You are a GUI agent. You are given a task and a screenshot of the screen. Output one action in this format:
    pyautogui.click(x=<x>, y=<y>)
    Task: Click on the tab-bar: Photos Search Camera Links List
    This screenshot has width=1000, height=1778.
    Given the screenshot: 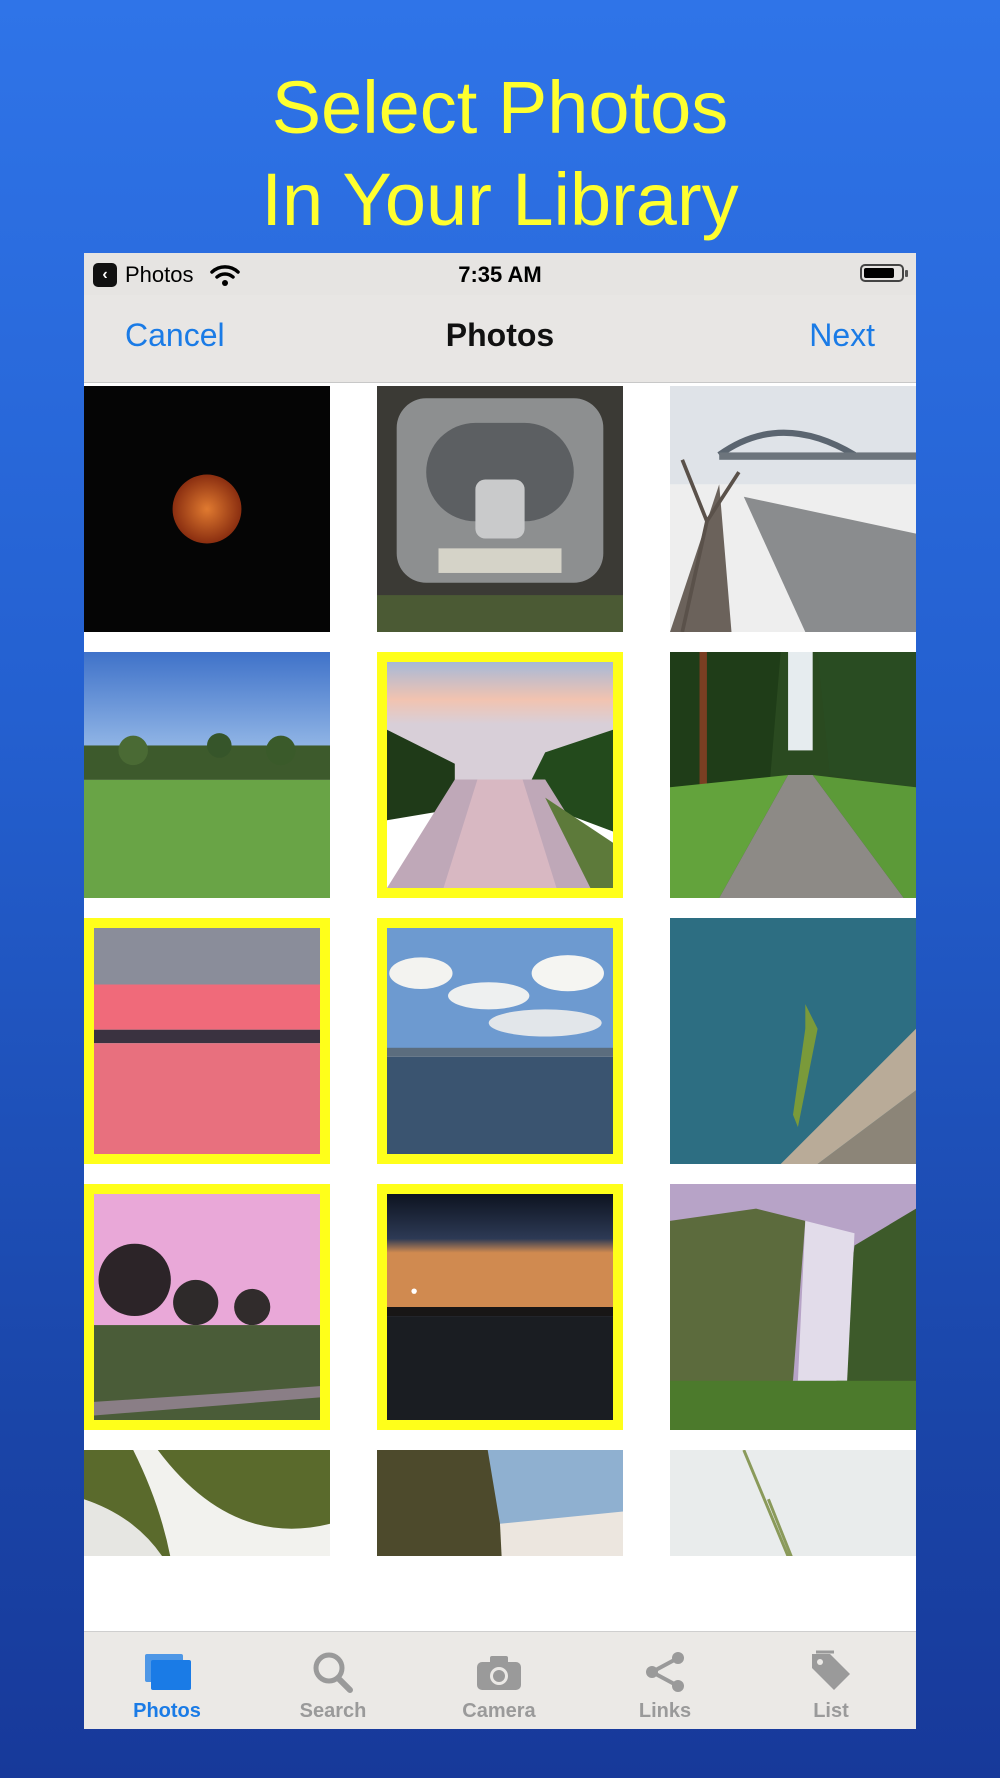 What is the action you would take?
    pyautogui.click(x=500, y=1680)
    